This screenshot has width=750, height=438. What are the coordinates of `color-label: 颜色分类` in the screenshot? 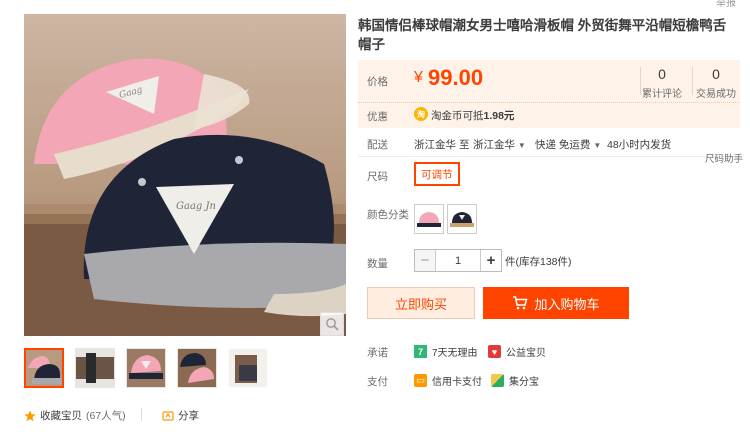 It's located at (388, 215).